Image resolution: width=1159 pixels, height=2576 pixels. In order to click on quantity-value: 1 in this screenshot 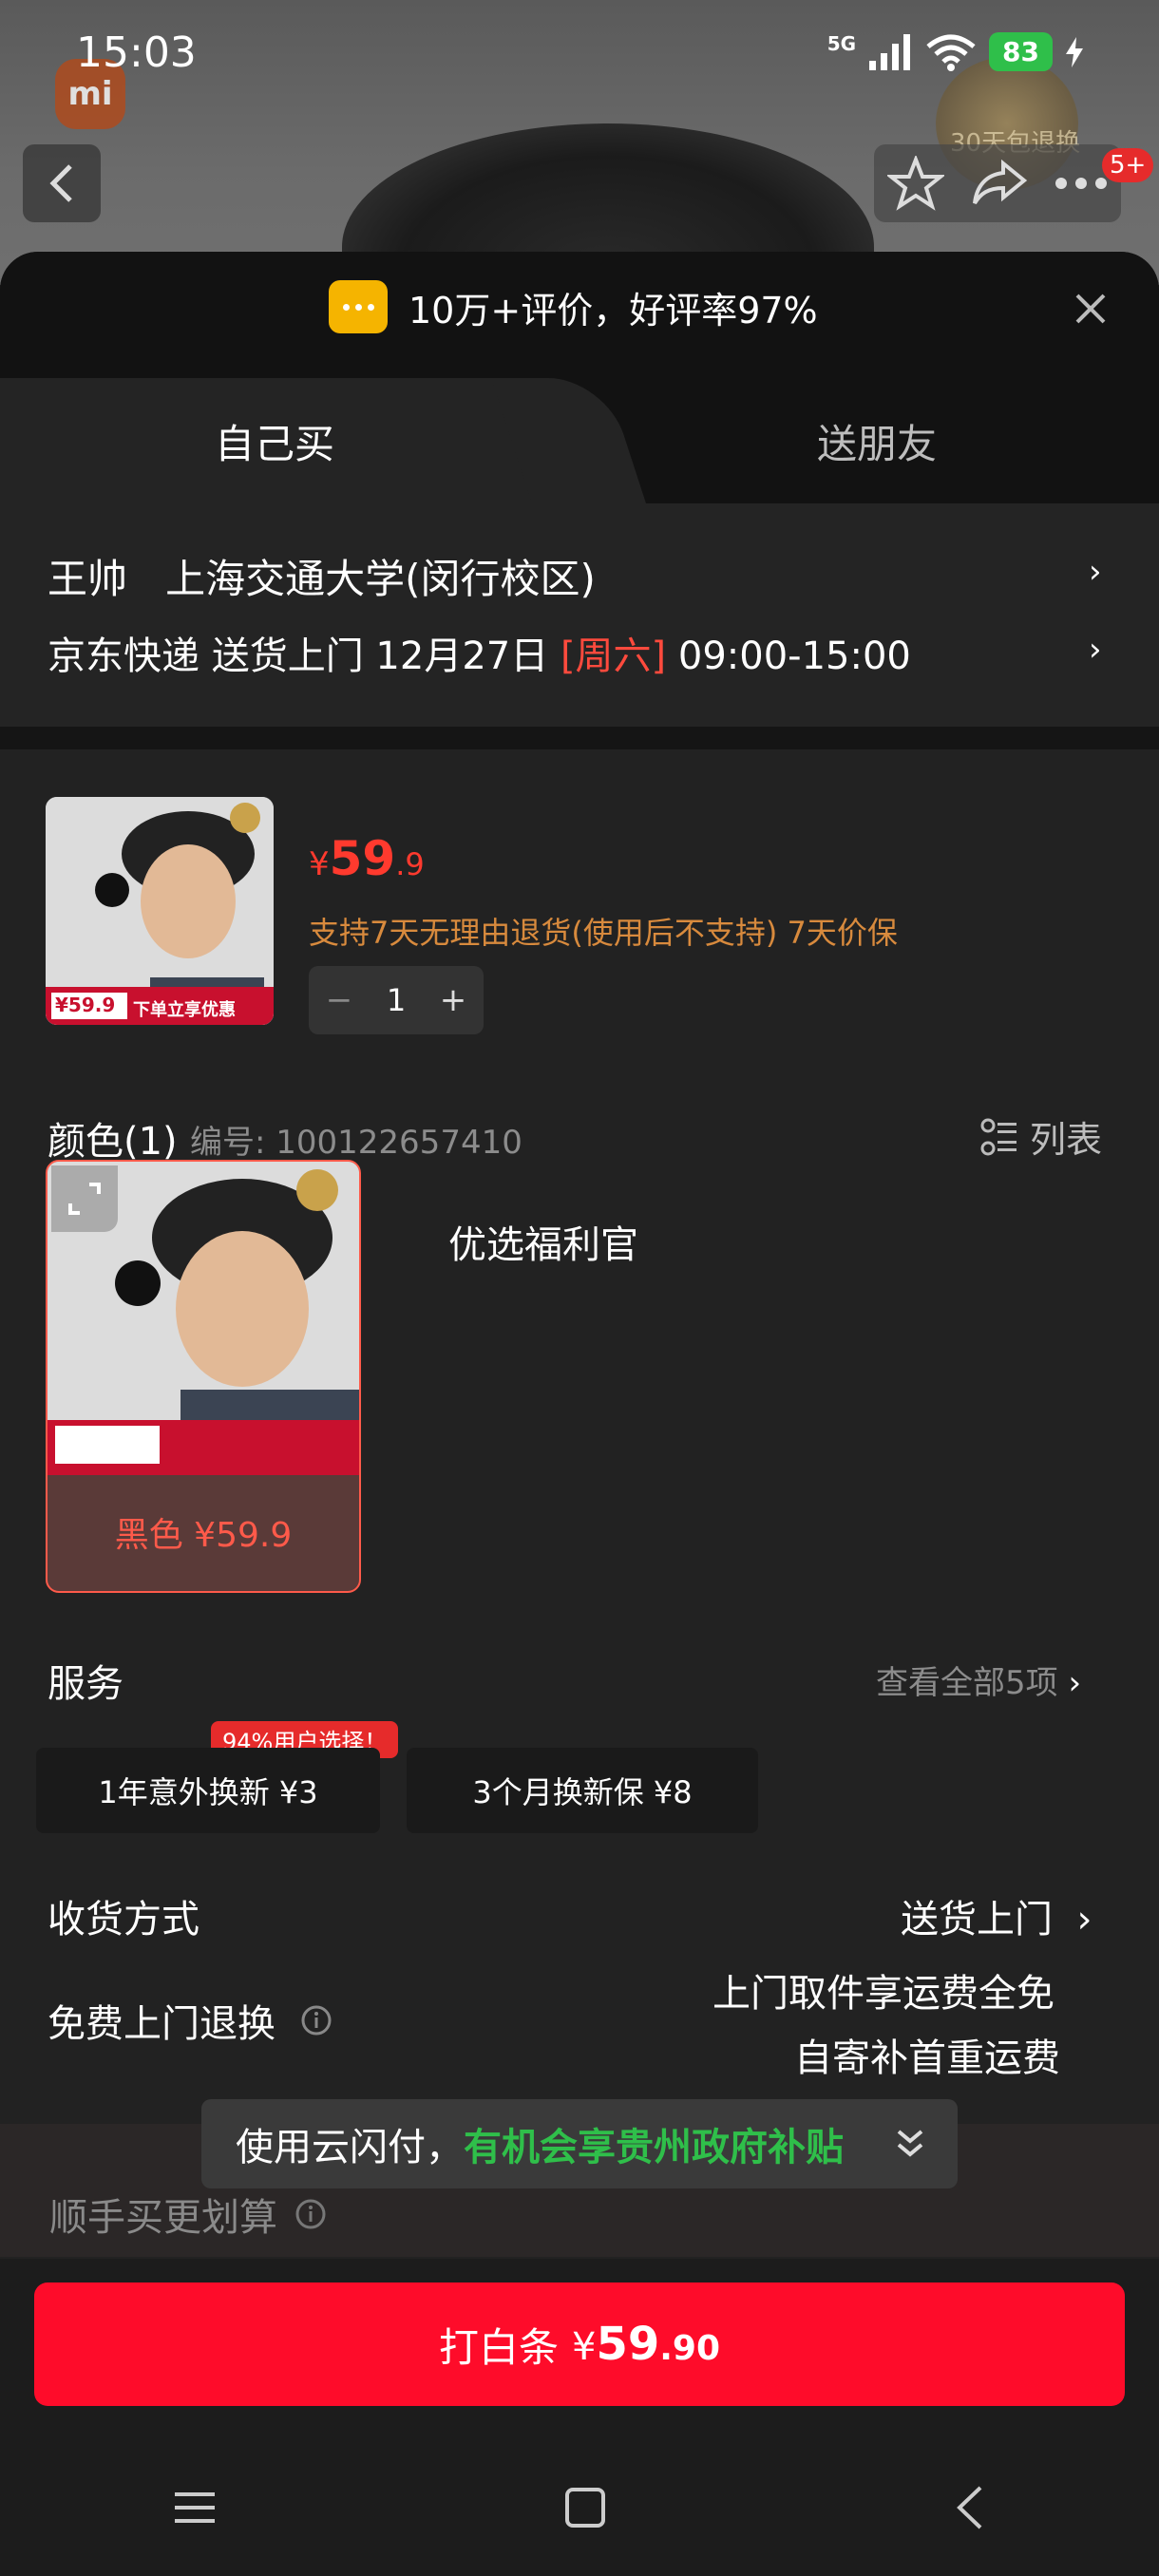, I will do `click(396, 1000)`.